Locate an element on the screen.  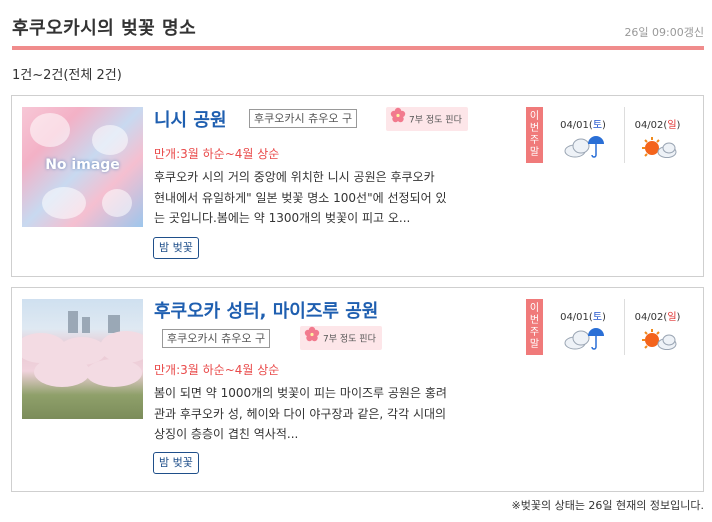
updated-time: 26일 09:00갱신 is located at coordinates (664, 32).